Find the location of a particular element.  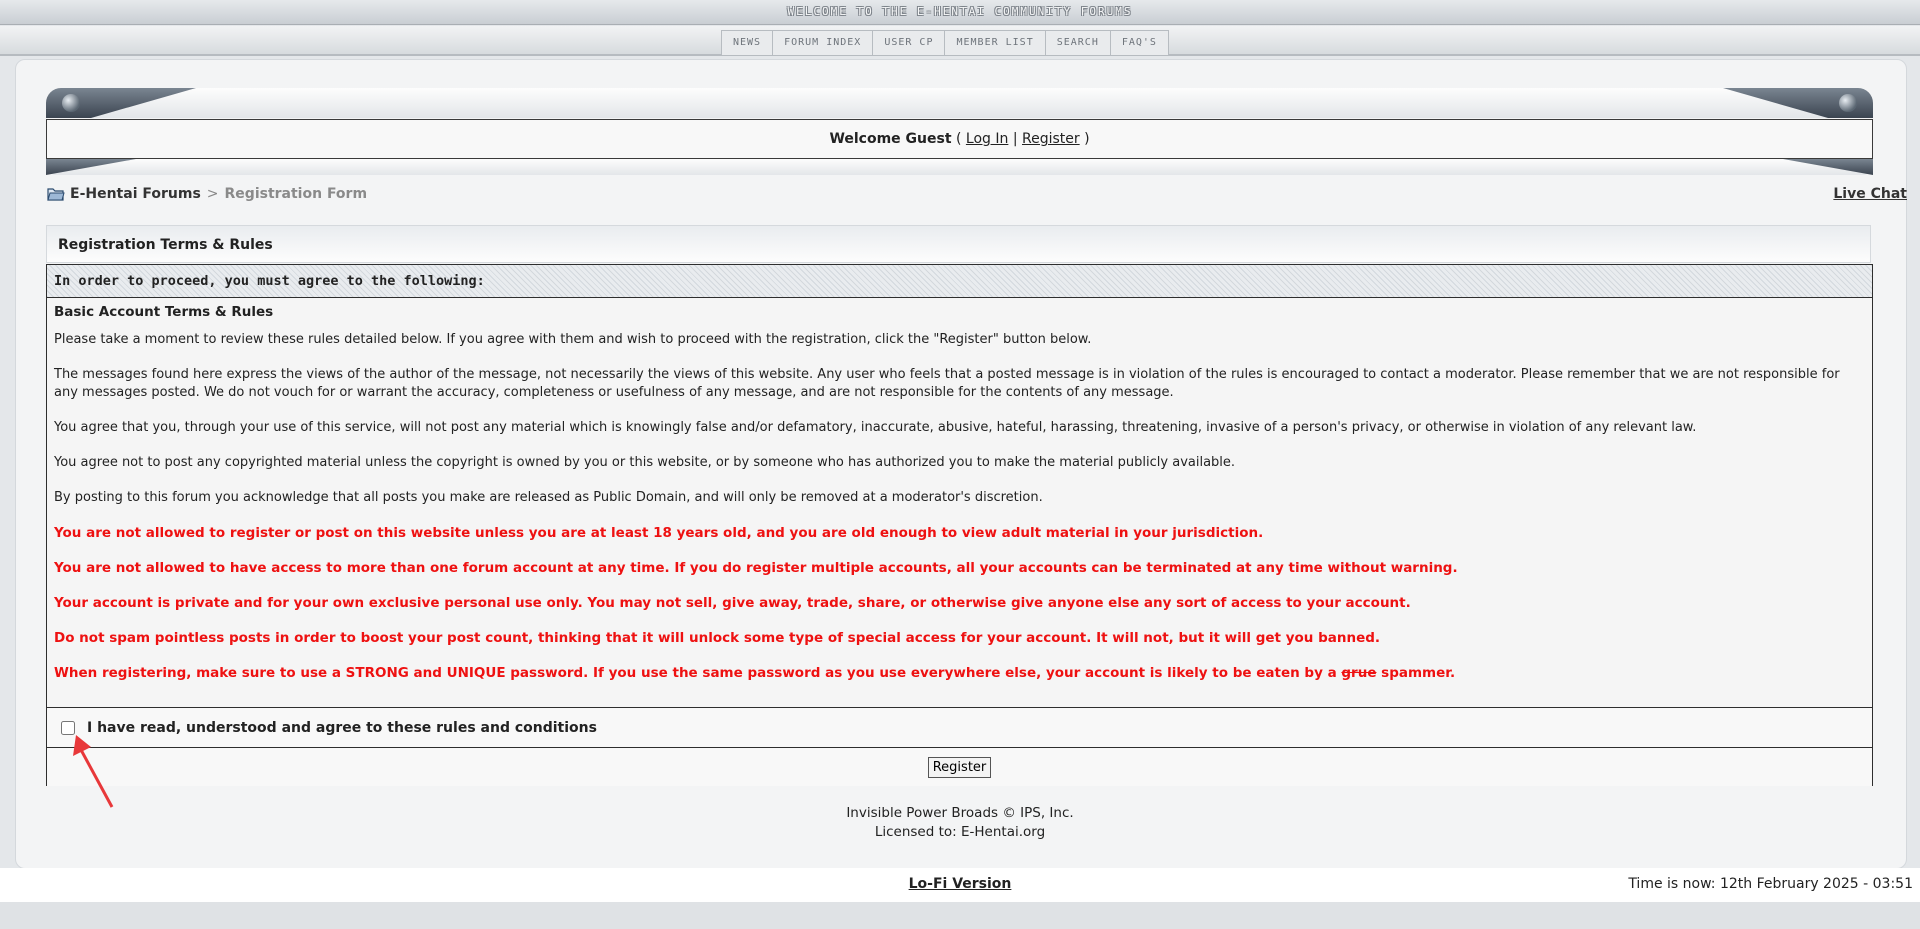

nav-item-search: SEARCH is located at coordinates (1078, 43).